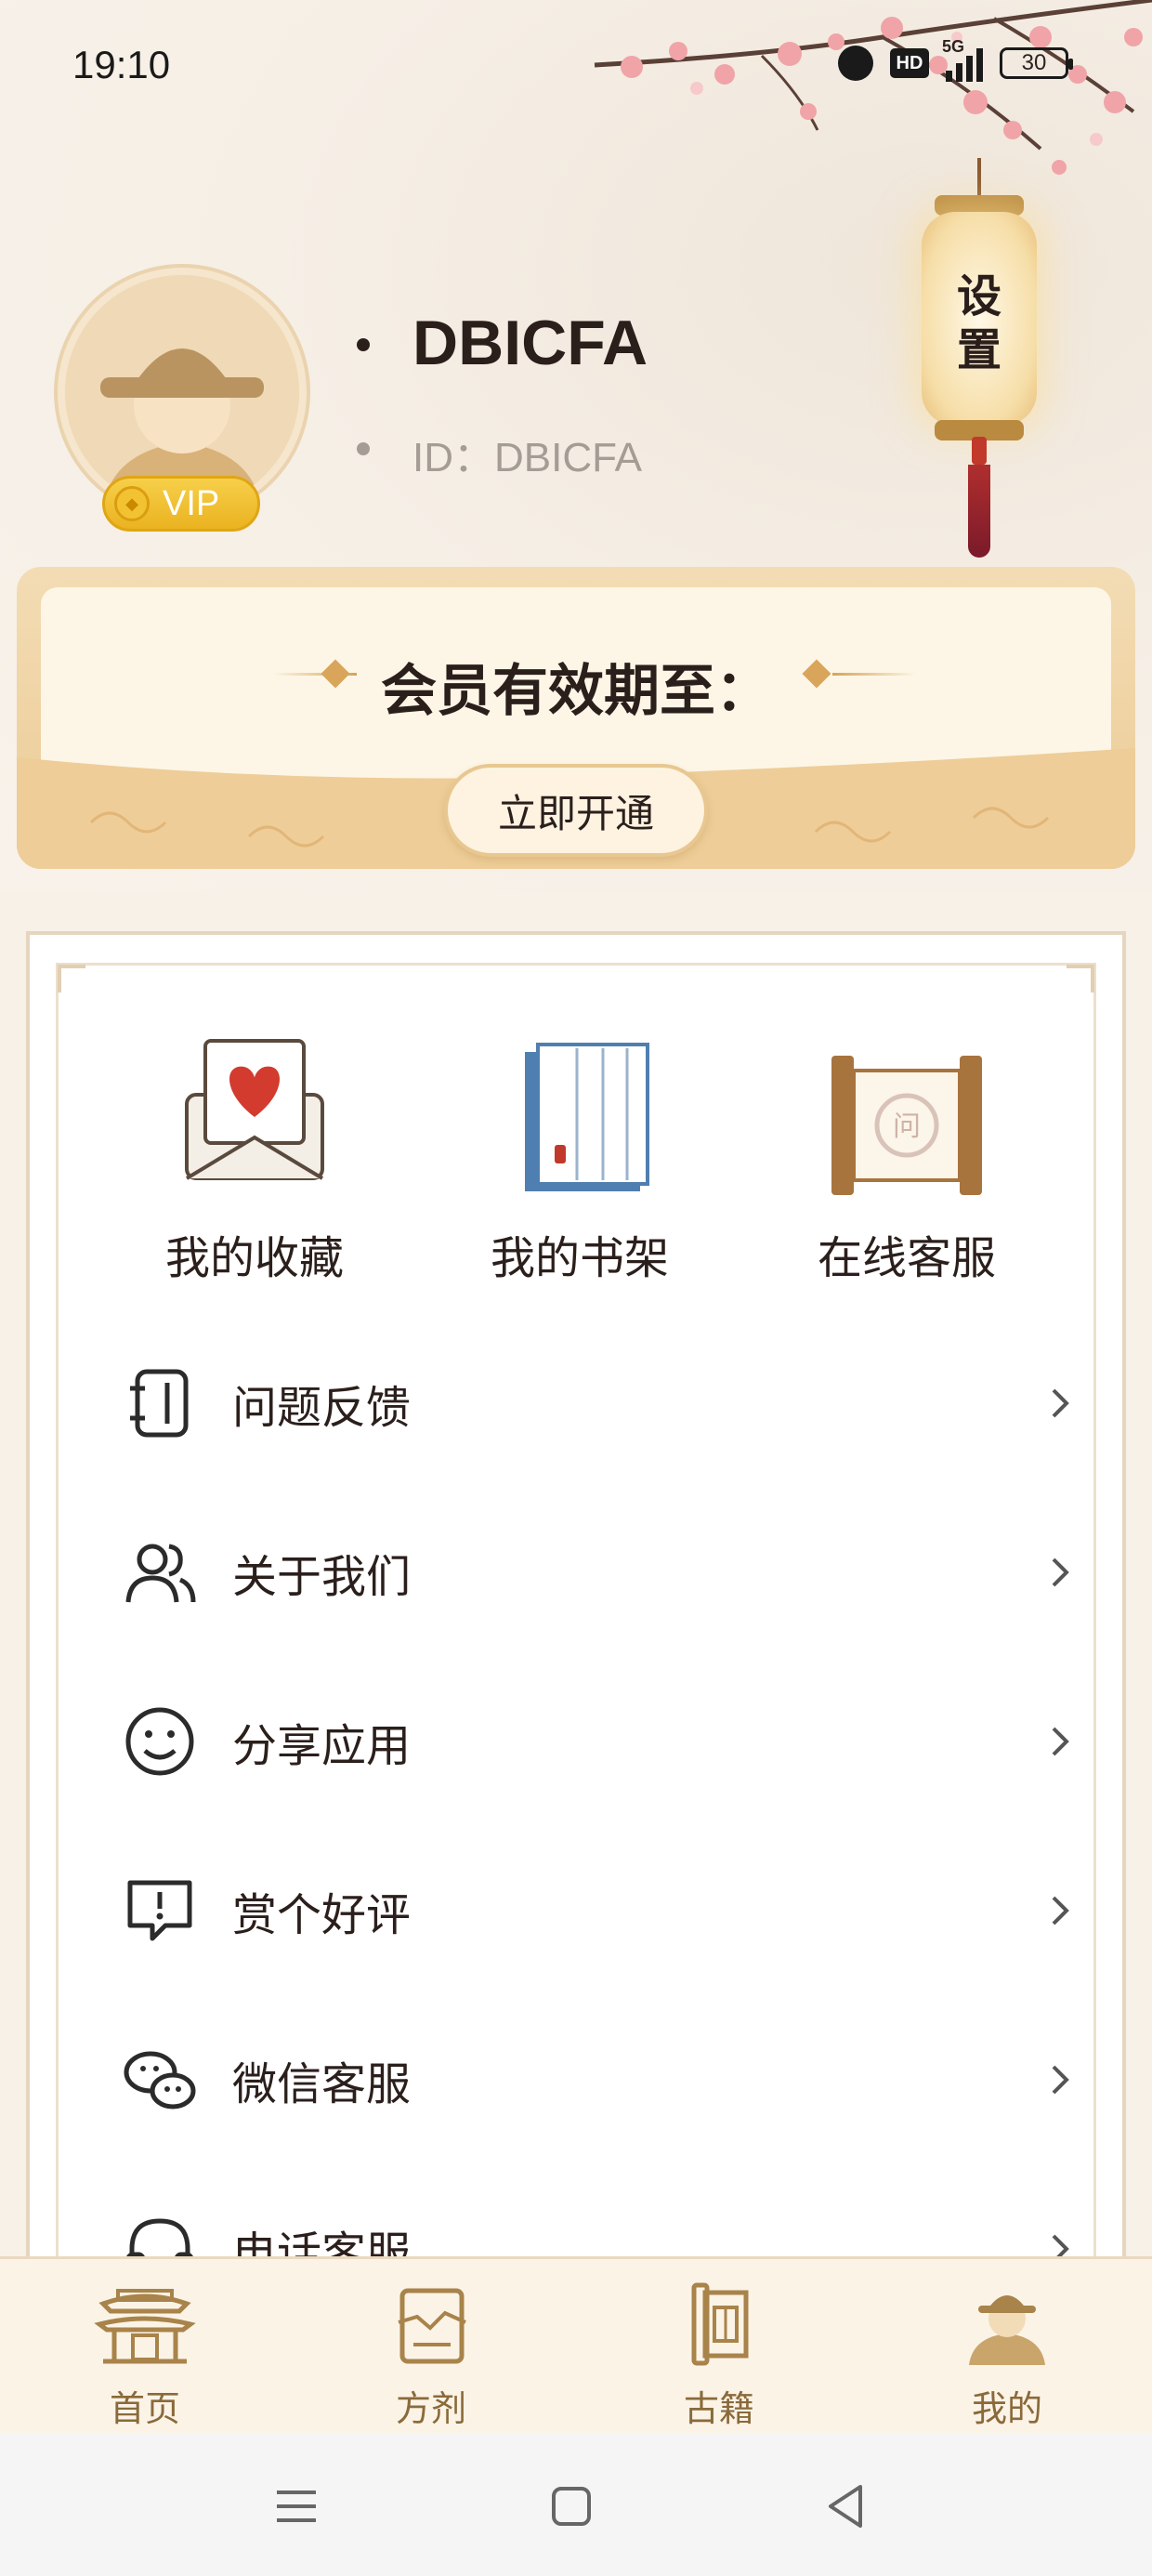 This screenshot has width=1152, height=2576. What do you see at coordinates (296, 2506) in the screenshot?
I see `menu-icon` at bounding box center [296, 2506].